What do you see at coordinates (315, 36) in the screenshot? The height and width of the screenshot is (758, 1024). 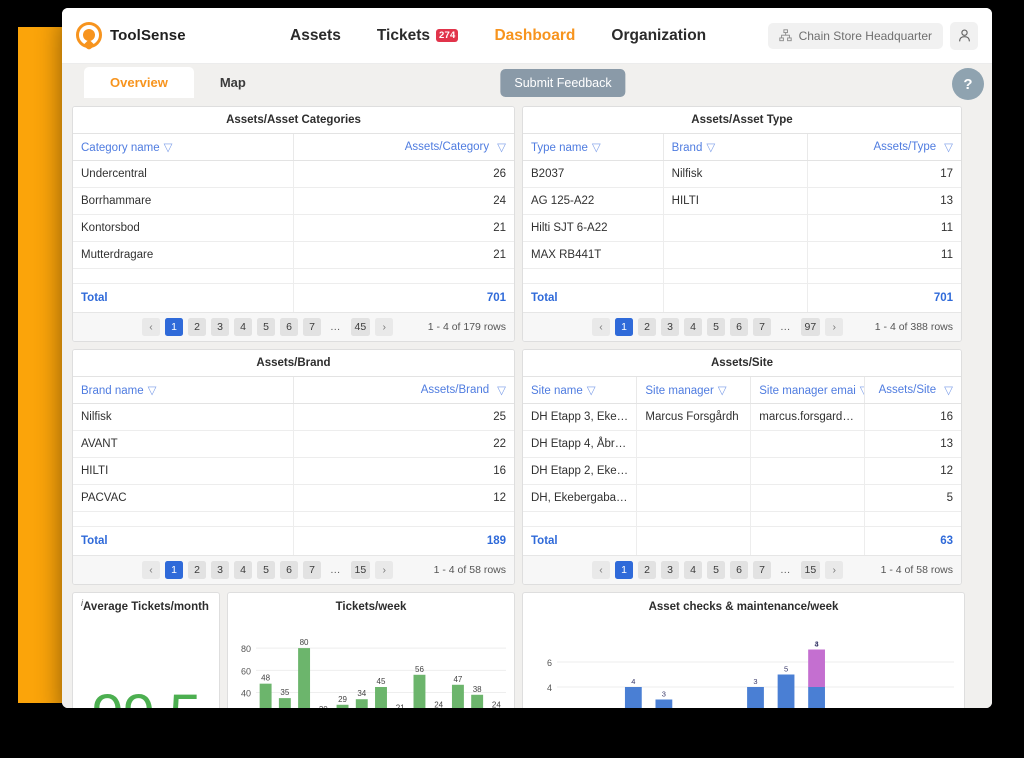 I see `nav-item-assets: Assets` at bounding box center [315, 36].